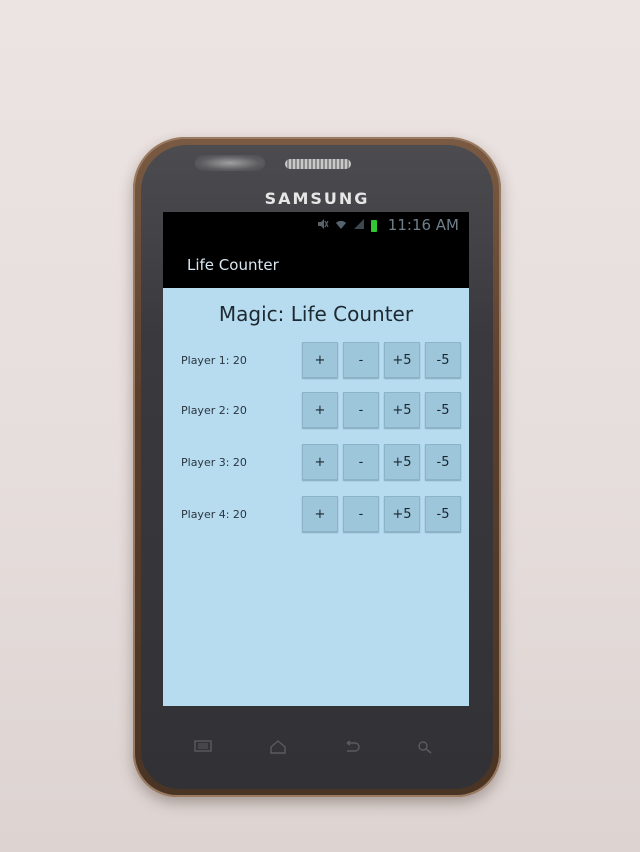 This screenshot has width=640, height=852. What do you see at coordinates (443, 410) in the screenshot?
I see `player-2-minus-five-button: -5` at bounding box center [443, 410].